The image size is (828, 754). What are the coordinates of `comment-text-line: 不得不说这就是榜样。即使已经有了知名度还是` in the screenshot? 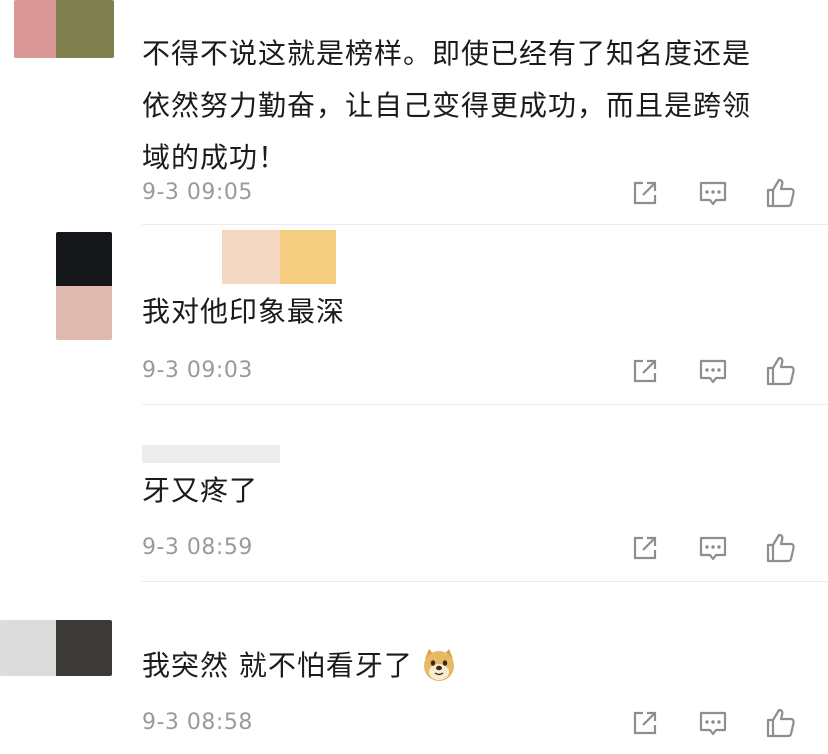 It's located at (447, 53).